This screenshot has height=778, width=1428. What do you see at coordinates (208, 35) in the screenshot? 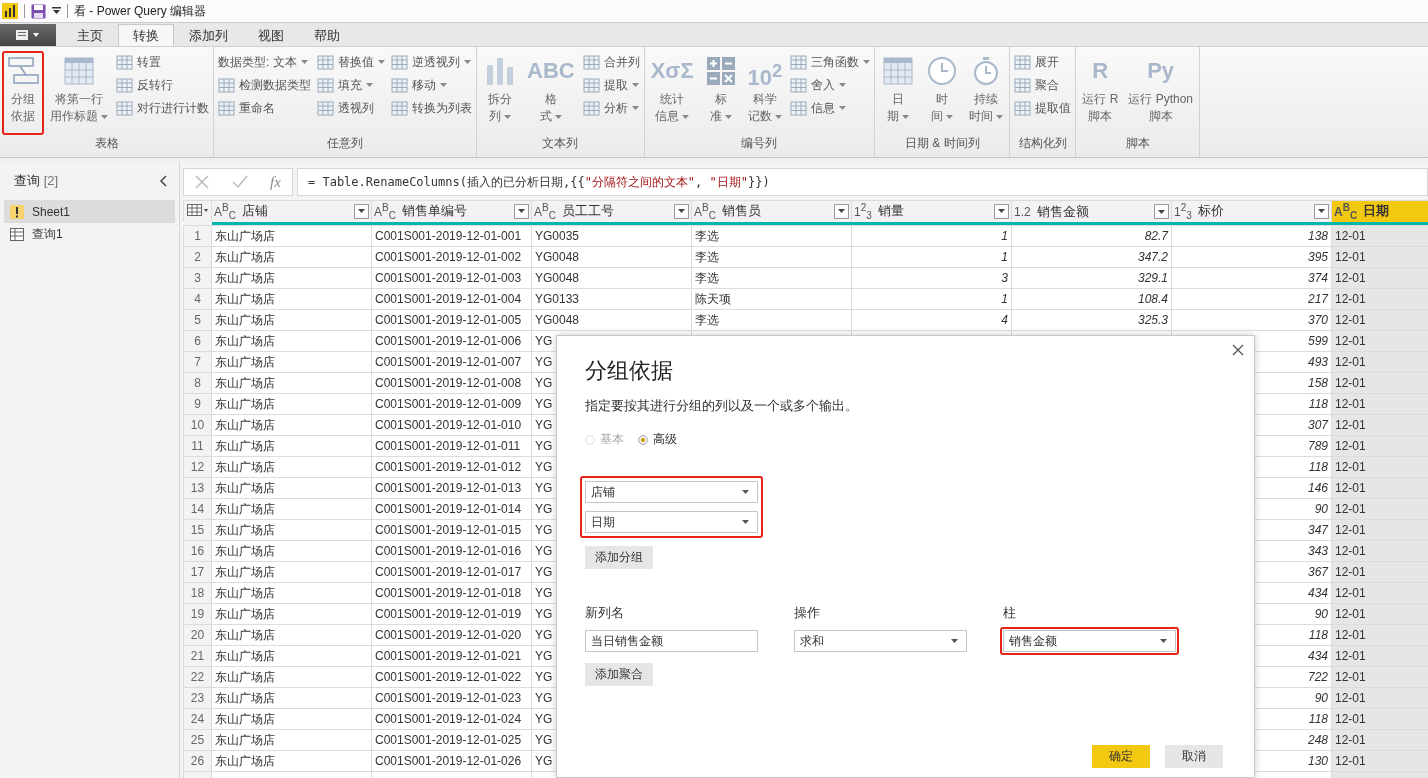
I see `ribbon-tab: 添加列` at bounding box center [208, 35].